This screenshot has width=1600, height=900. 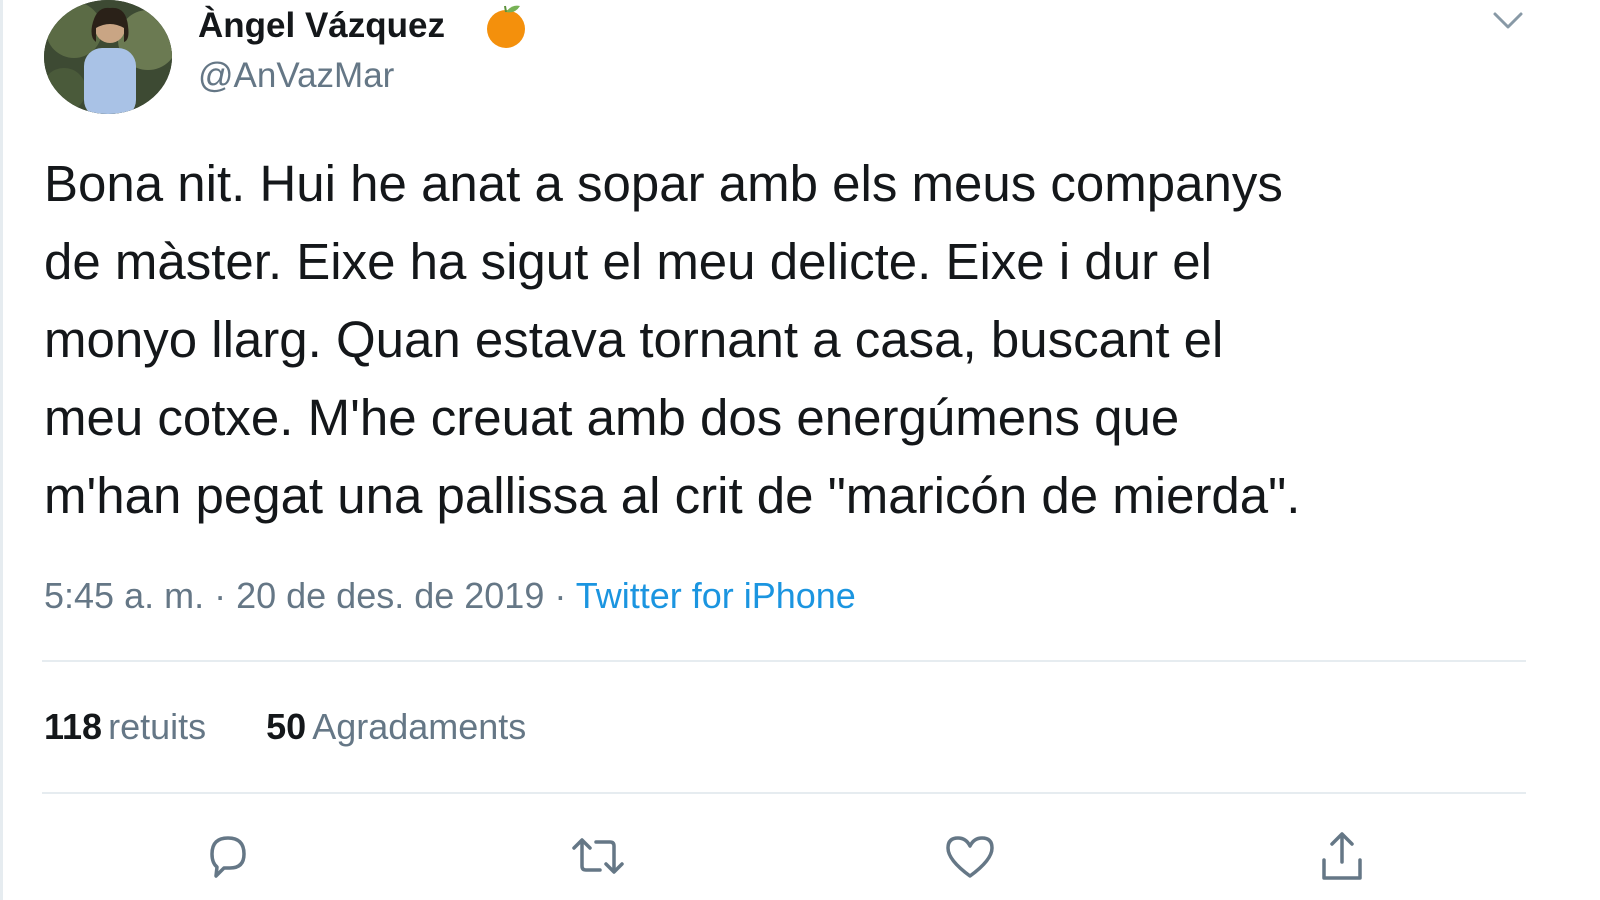 I want to click on retweets-stat: 118 retuits, so click(x=125, y=727).